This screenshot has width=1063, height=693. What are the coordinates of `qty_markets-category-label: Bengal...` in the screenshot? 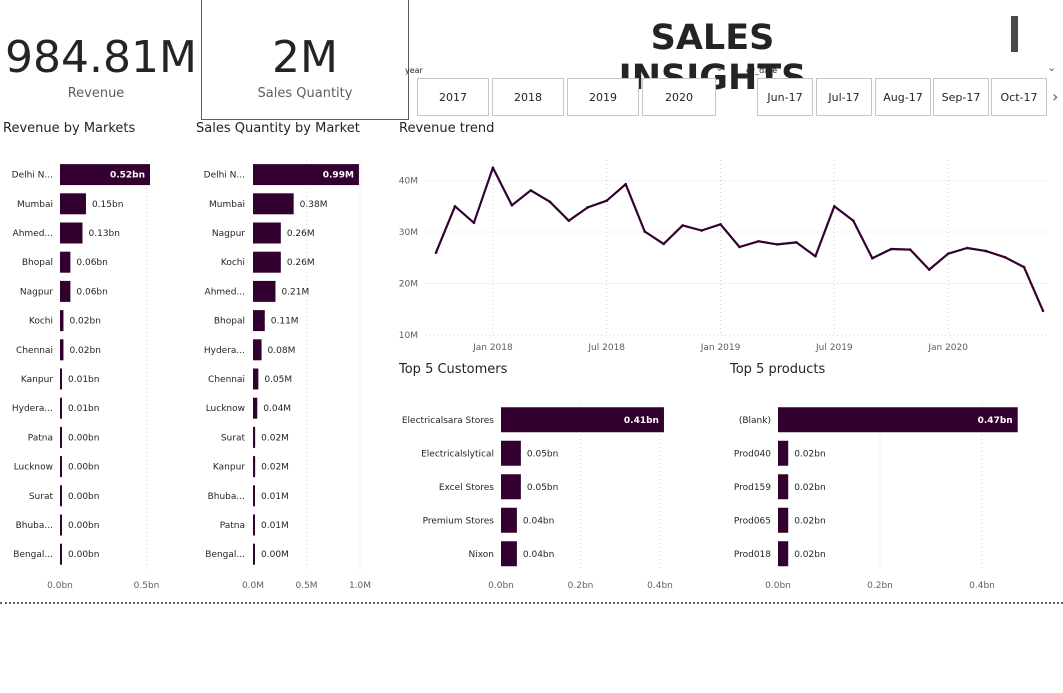 It's located at (225, 555).